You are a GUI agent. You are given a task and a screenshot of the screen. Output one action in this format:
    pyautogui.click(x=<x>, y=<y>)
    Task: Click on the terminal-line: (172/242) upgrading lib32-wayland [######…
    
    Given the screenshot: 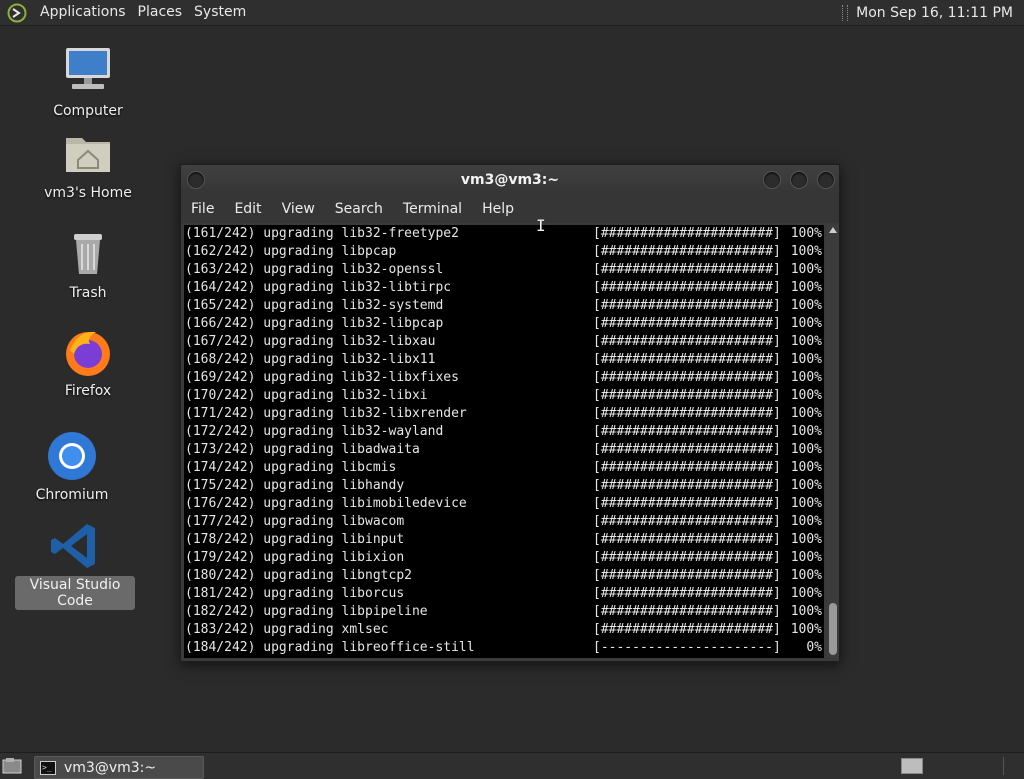 What is the action you would take?
    pyautogui.click(x=504, y=432)
    